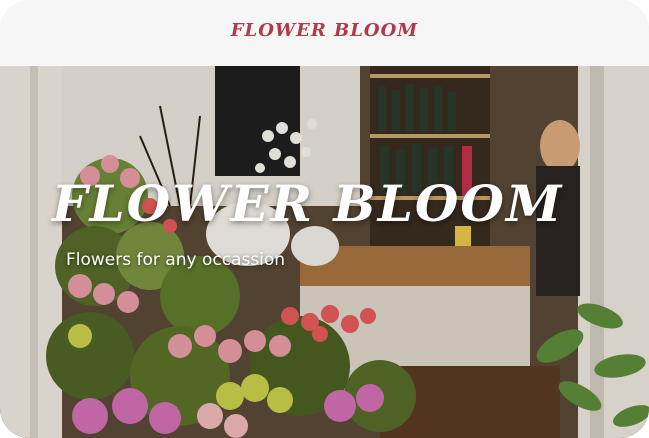 The height and width of the screenshot is (438, 649). What do you see at coordinates (308, 203) in the screenshot?
I see `hero-title: FLOWER BLOOM` at bounding box center [308, 203].